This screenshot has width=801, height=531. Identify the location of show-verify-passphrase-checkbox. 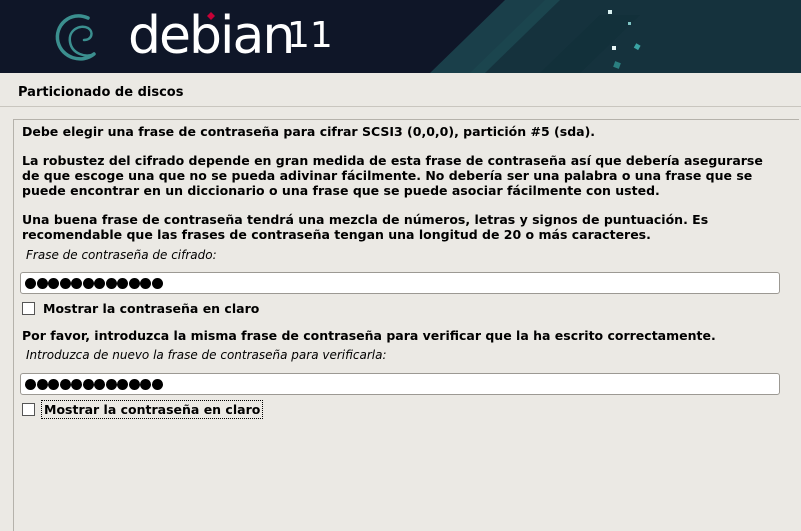
(28, 409).